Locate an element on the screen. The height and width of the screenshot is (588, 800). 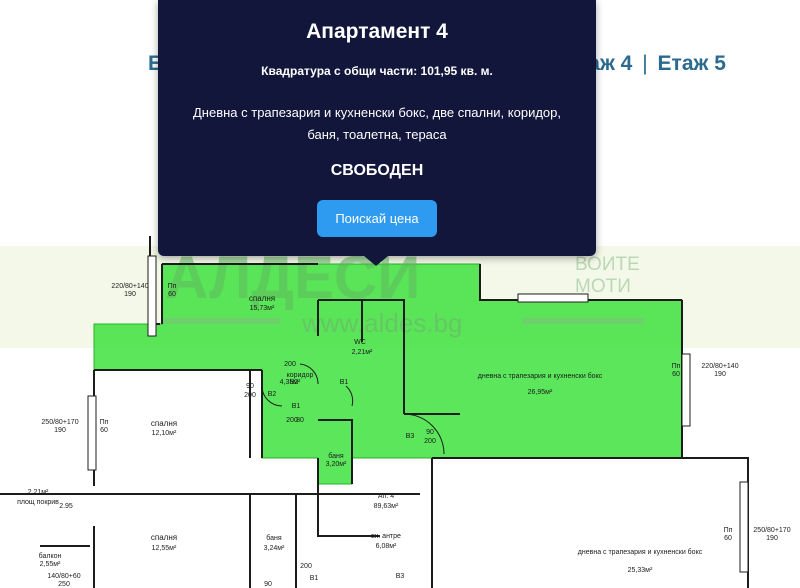
room-area: 15,73м² is located at coordinates (262, 308).